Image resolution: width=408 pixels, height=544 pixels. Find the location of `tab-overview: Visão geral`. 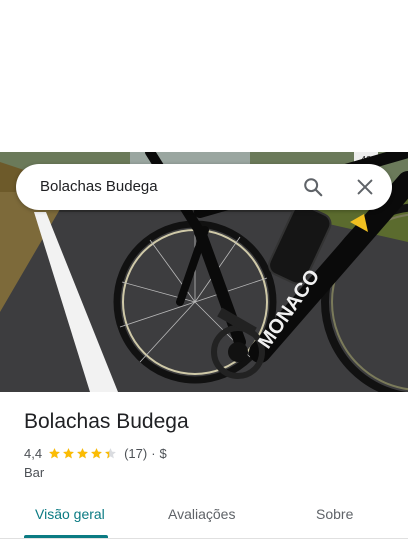

tab-overview: Visão geral is located at coordinates (70, 514).